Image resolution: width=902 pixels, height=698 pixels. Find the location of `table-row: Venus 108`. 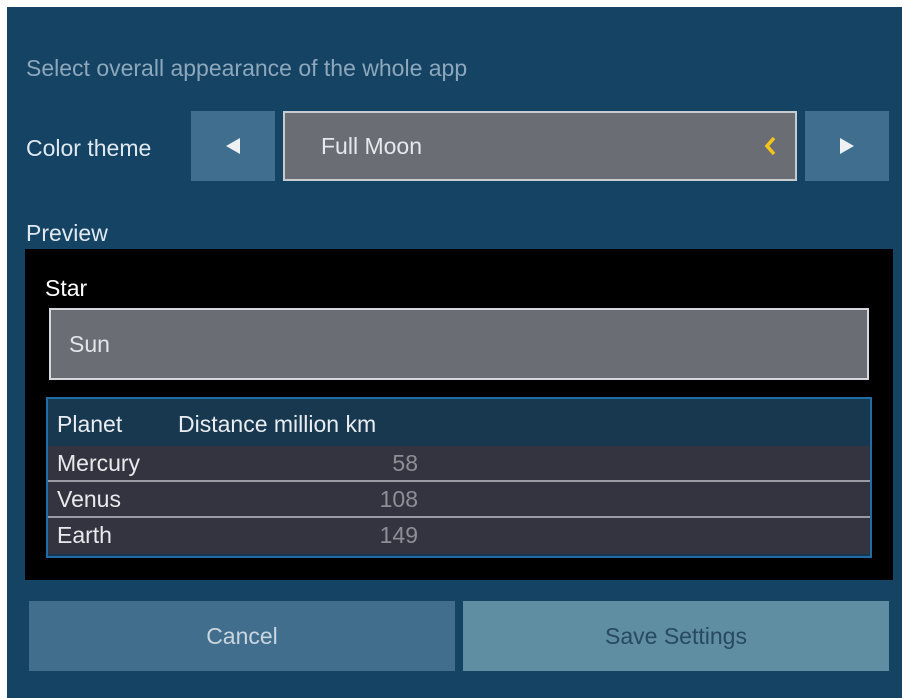

table-row: Venus 108 is located at coordinates (459, 500).